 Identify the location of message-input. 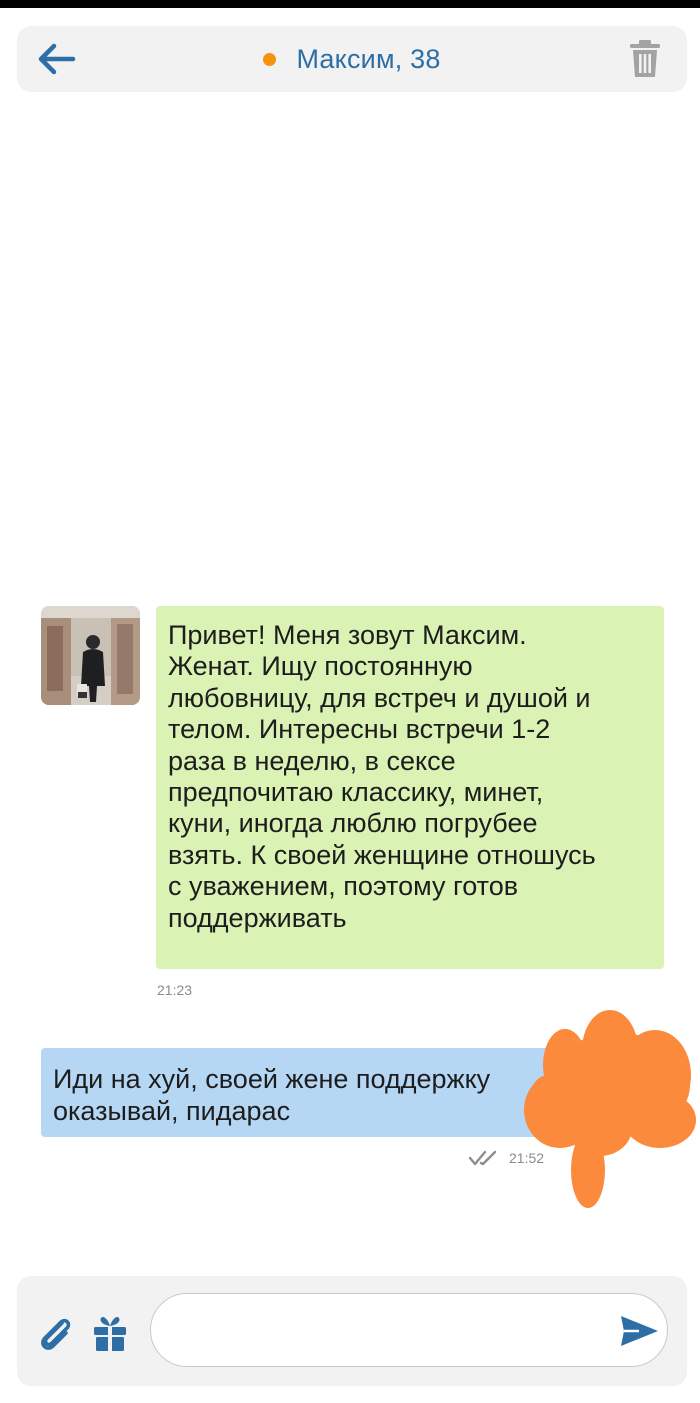
(409, 1330).